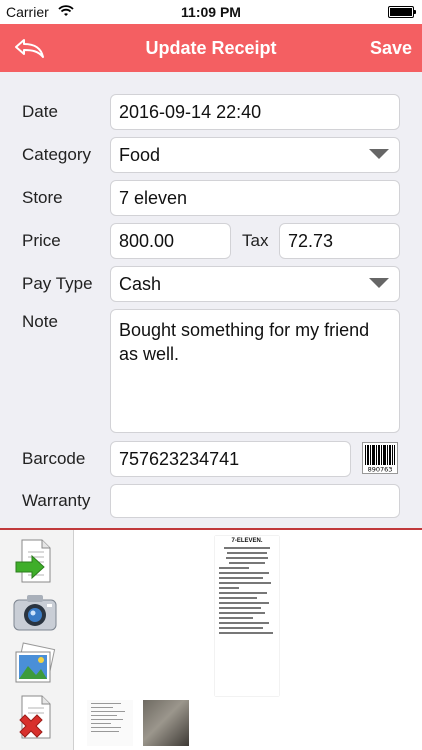  I want to click on clock: 11:09 PM, so click(211, 12).